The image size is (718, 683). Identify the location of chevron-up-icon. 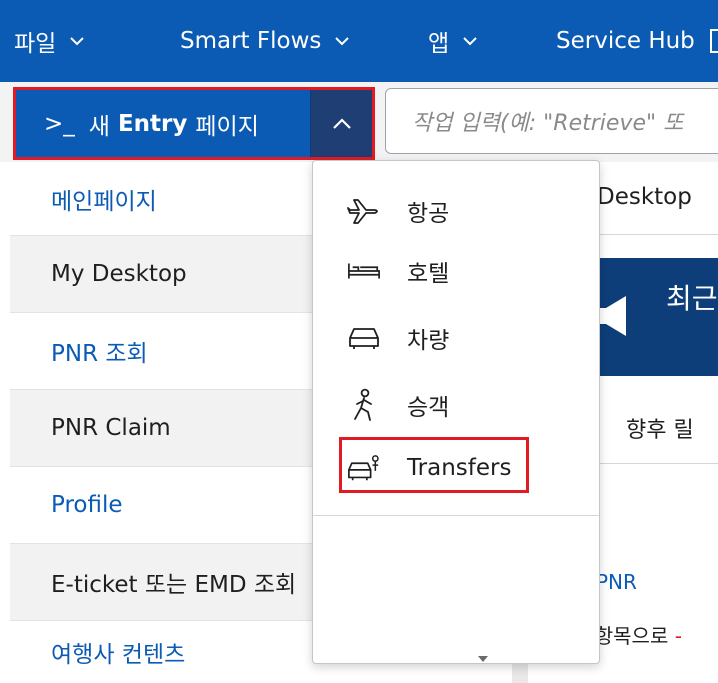
(341, 123).